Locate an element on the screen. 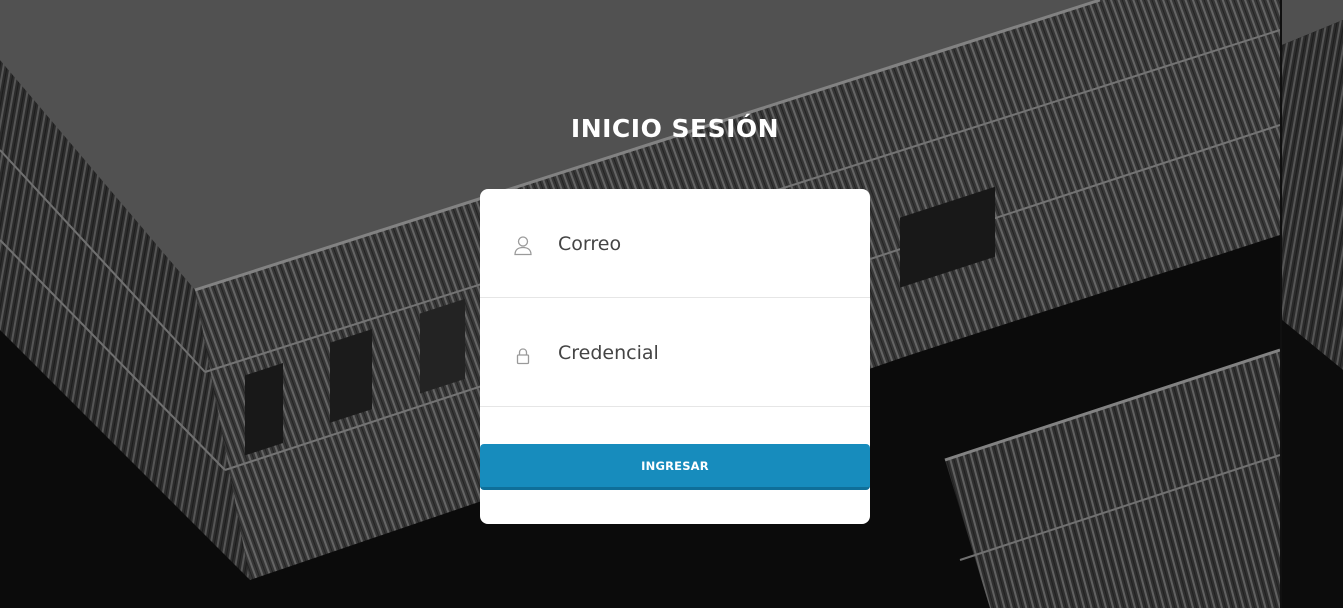 The image size is (1343, 608). password-input is located at coordinates (698, 353).